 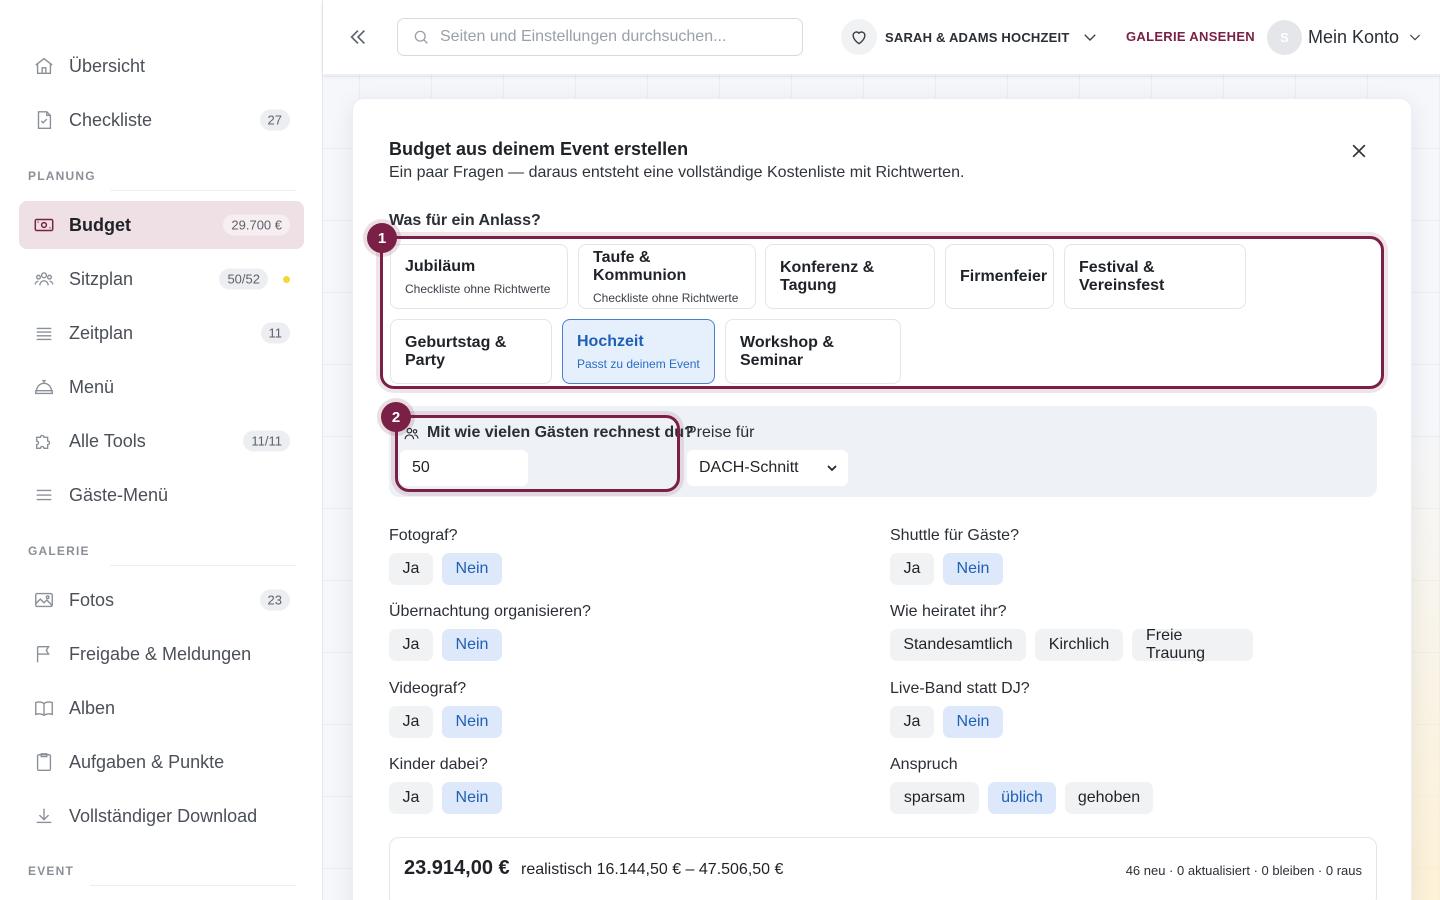 I want to click on sidebar-item-menue: Menü, so click(x=161, y=387).